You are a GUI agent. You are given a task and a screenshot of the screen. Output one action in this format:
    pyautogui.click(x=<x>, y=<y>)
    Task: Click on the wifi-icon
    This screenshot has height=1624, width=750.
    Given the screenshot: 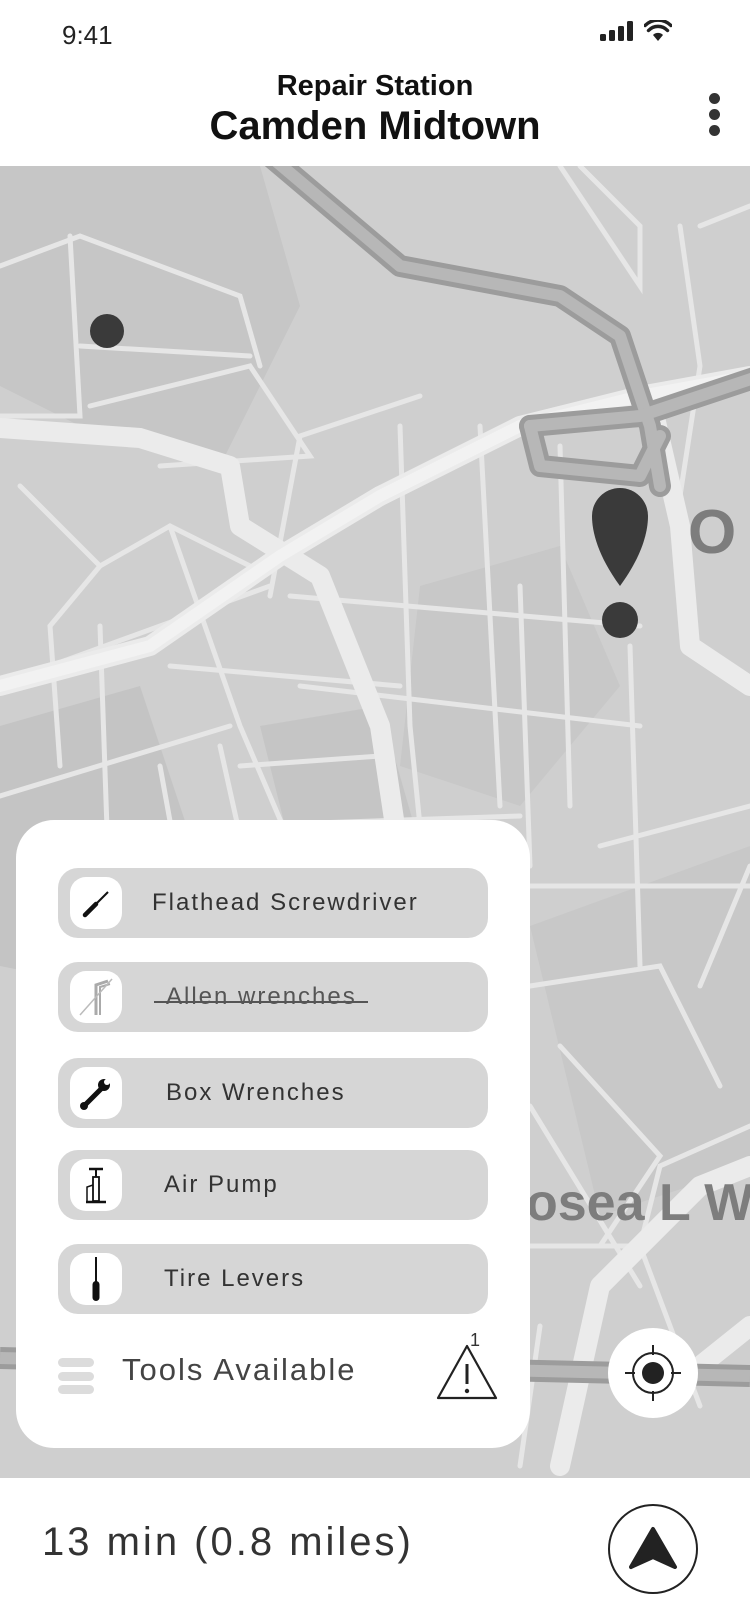 What is the action you would take?
    pyautogui.click(x=658, y=30)
    